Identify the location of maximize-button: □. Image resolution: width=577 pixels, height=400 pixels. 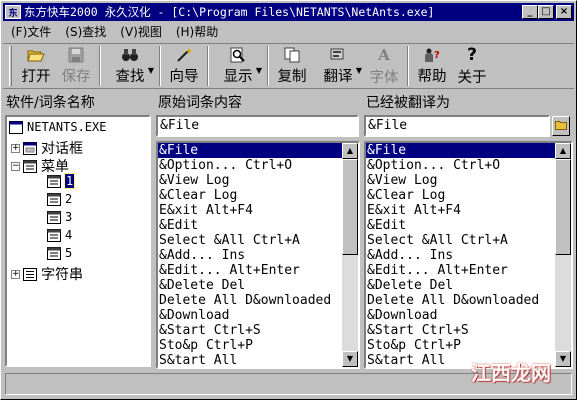
(546, 12).